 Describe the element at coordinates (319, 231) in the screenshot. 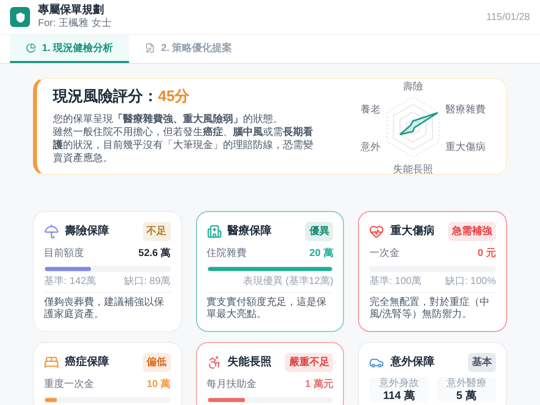

I see `status-badge: 優異` at that location.